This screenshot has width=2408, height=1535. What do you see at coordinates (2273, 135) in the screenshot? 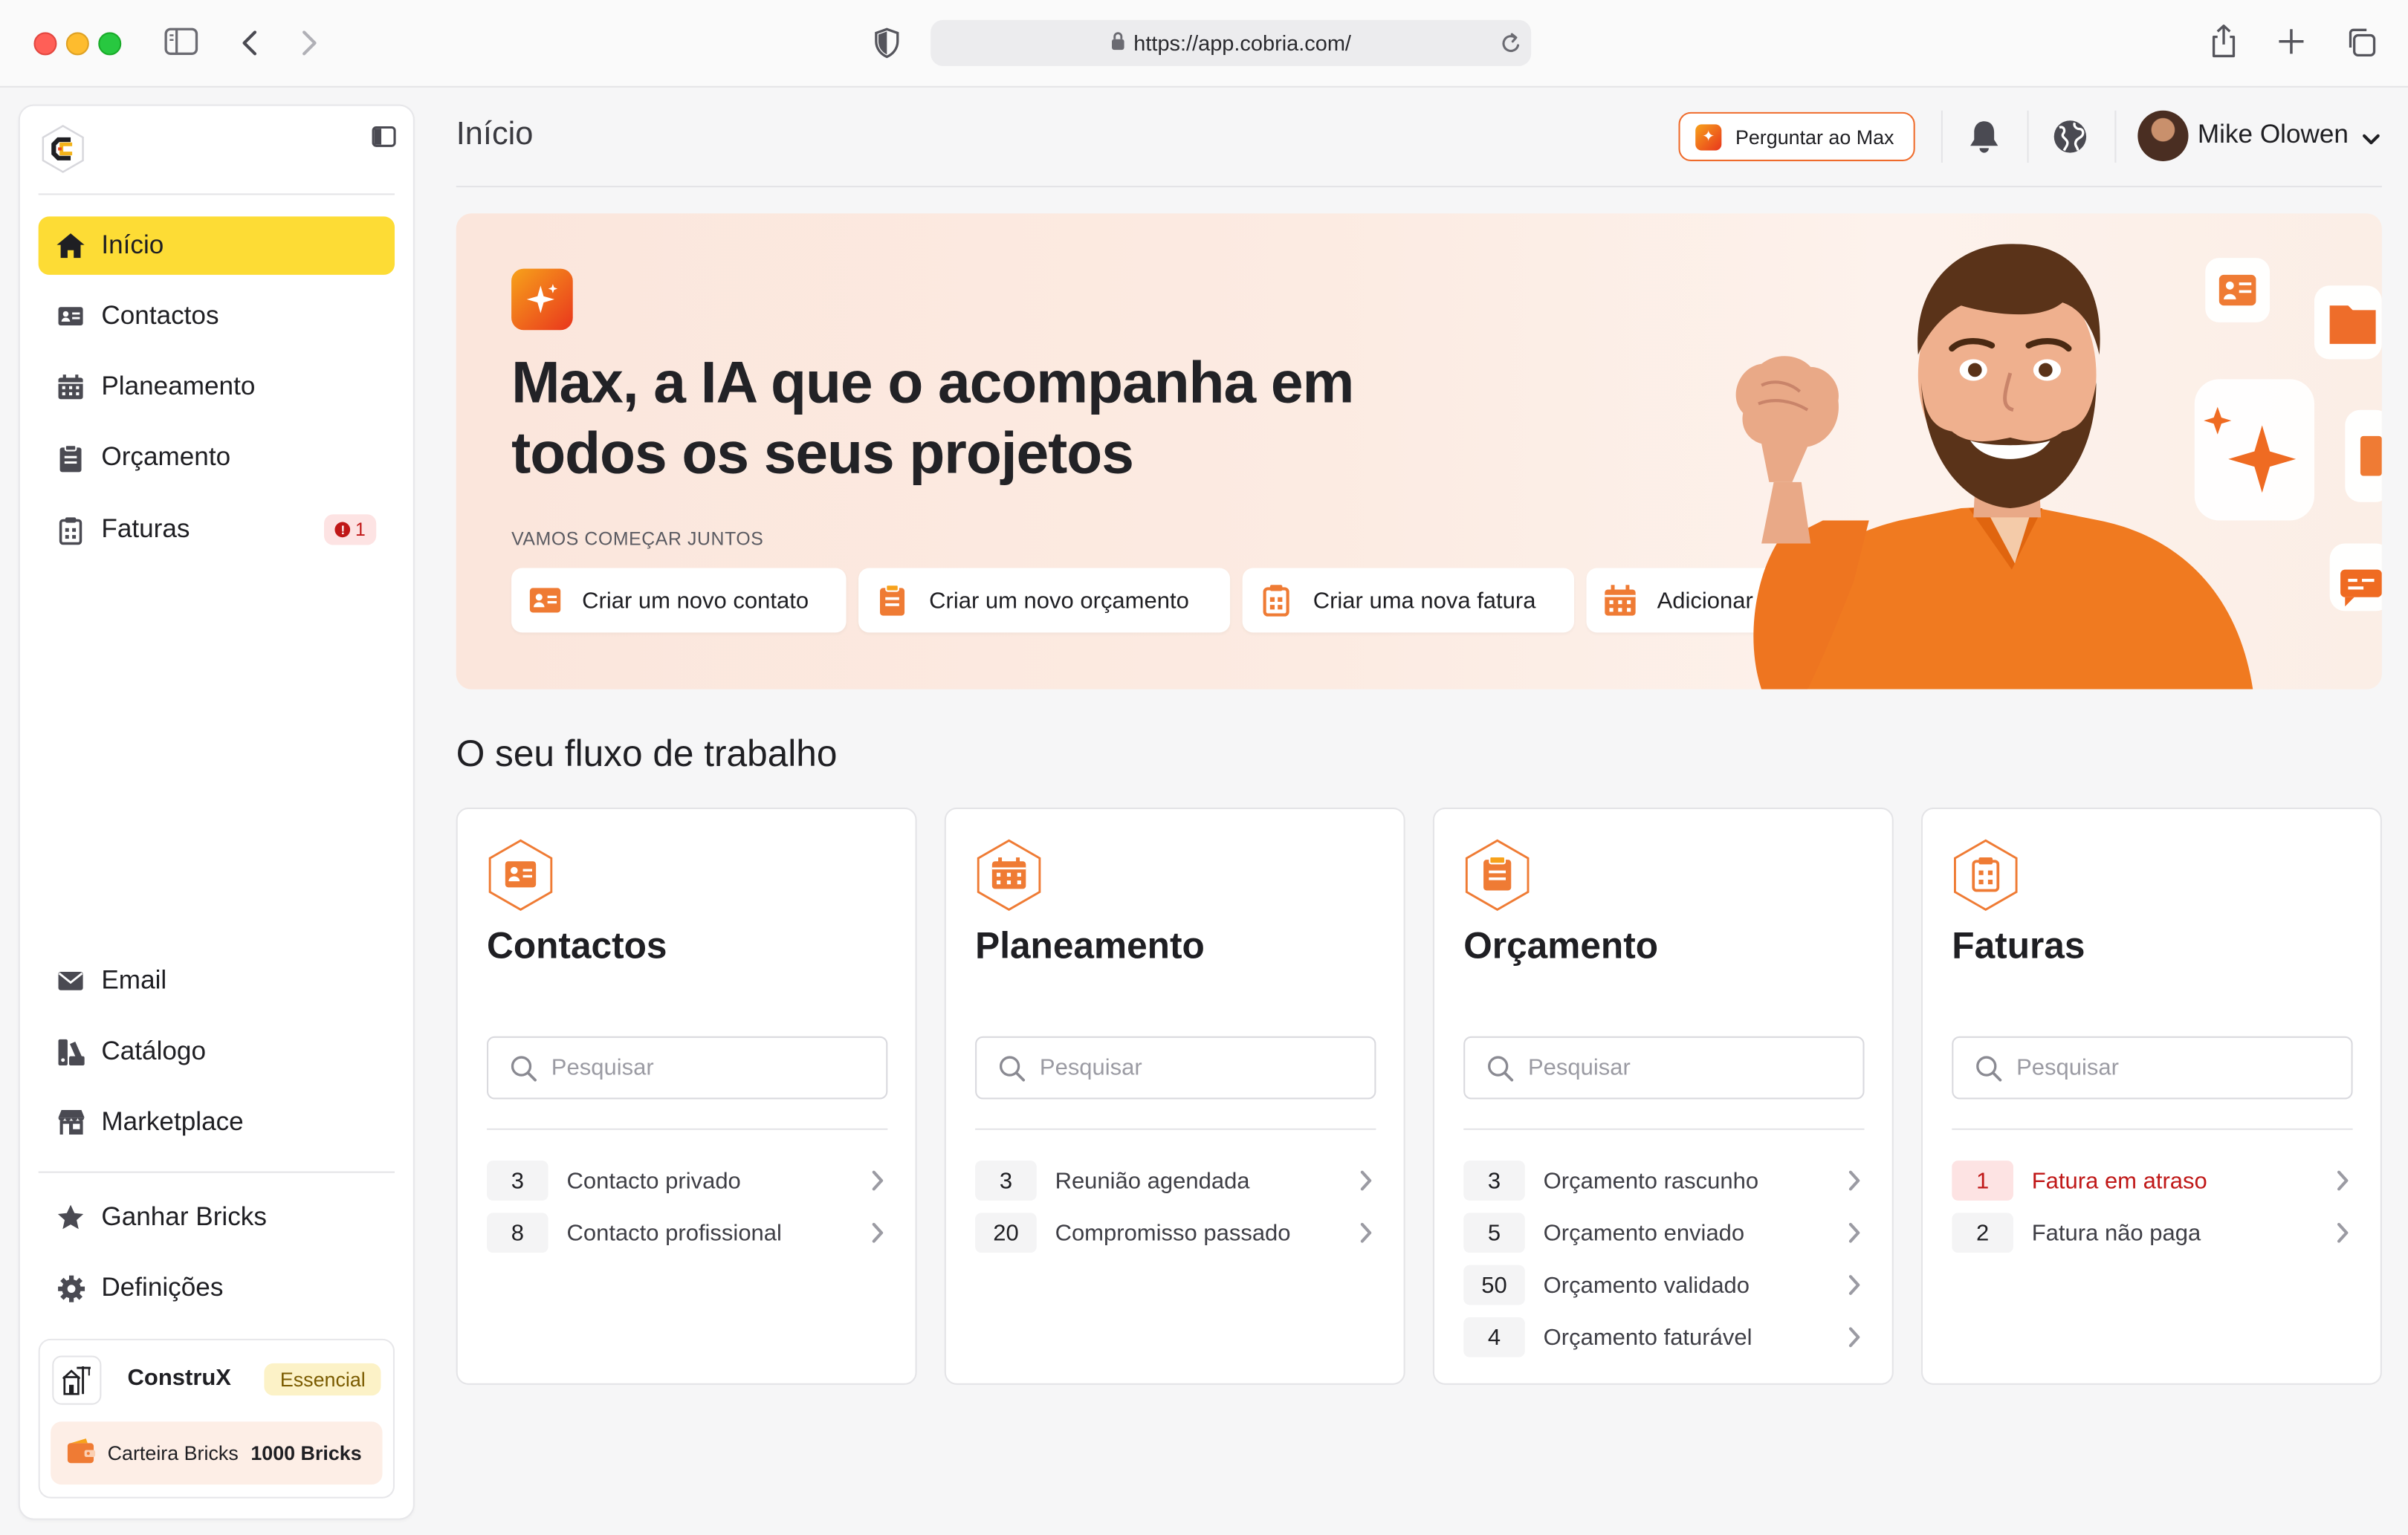
I see `user-name: Mike Olowen` at bounding box center [2273, 135].